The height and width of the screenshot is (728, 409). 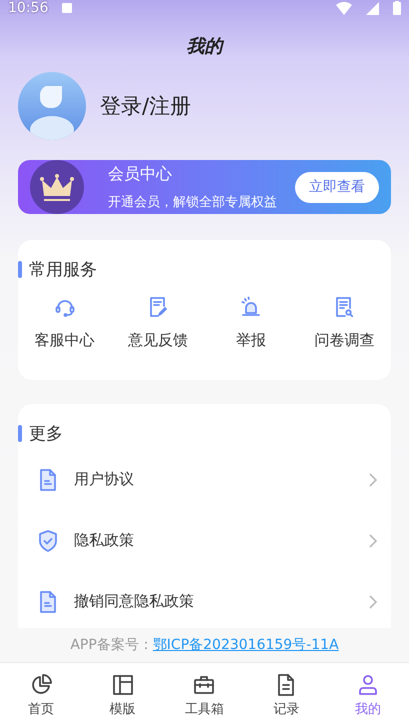 What do you see at coordinates (344, 8) in the screenshot?
I see `wifi-icon` at bounding box center [344, 8].